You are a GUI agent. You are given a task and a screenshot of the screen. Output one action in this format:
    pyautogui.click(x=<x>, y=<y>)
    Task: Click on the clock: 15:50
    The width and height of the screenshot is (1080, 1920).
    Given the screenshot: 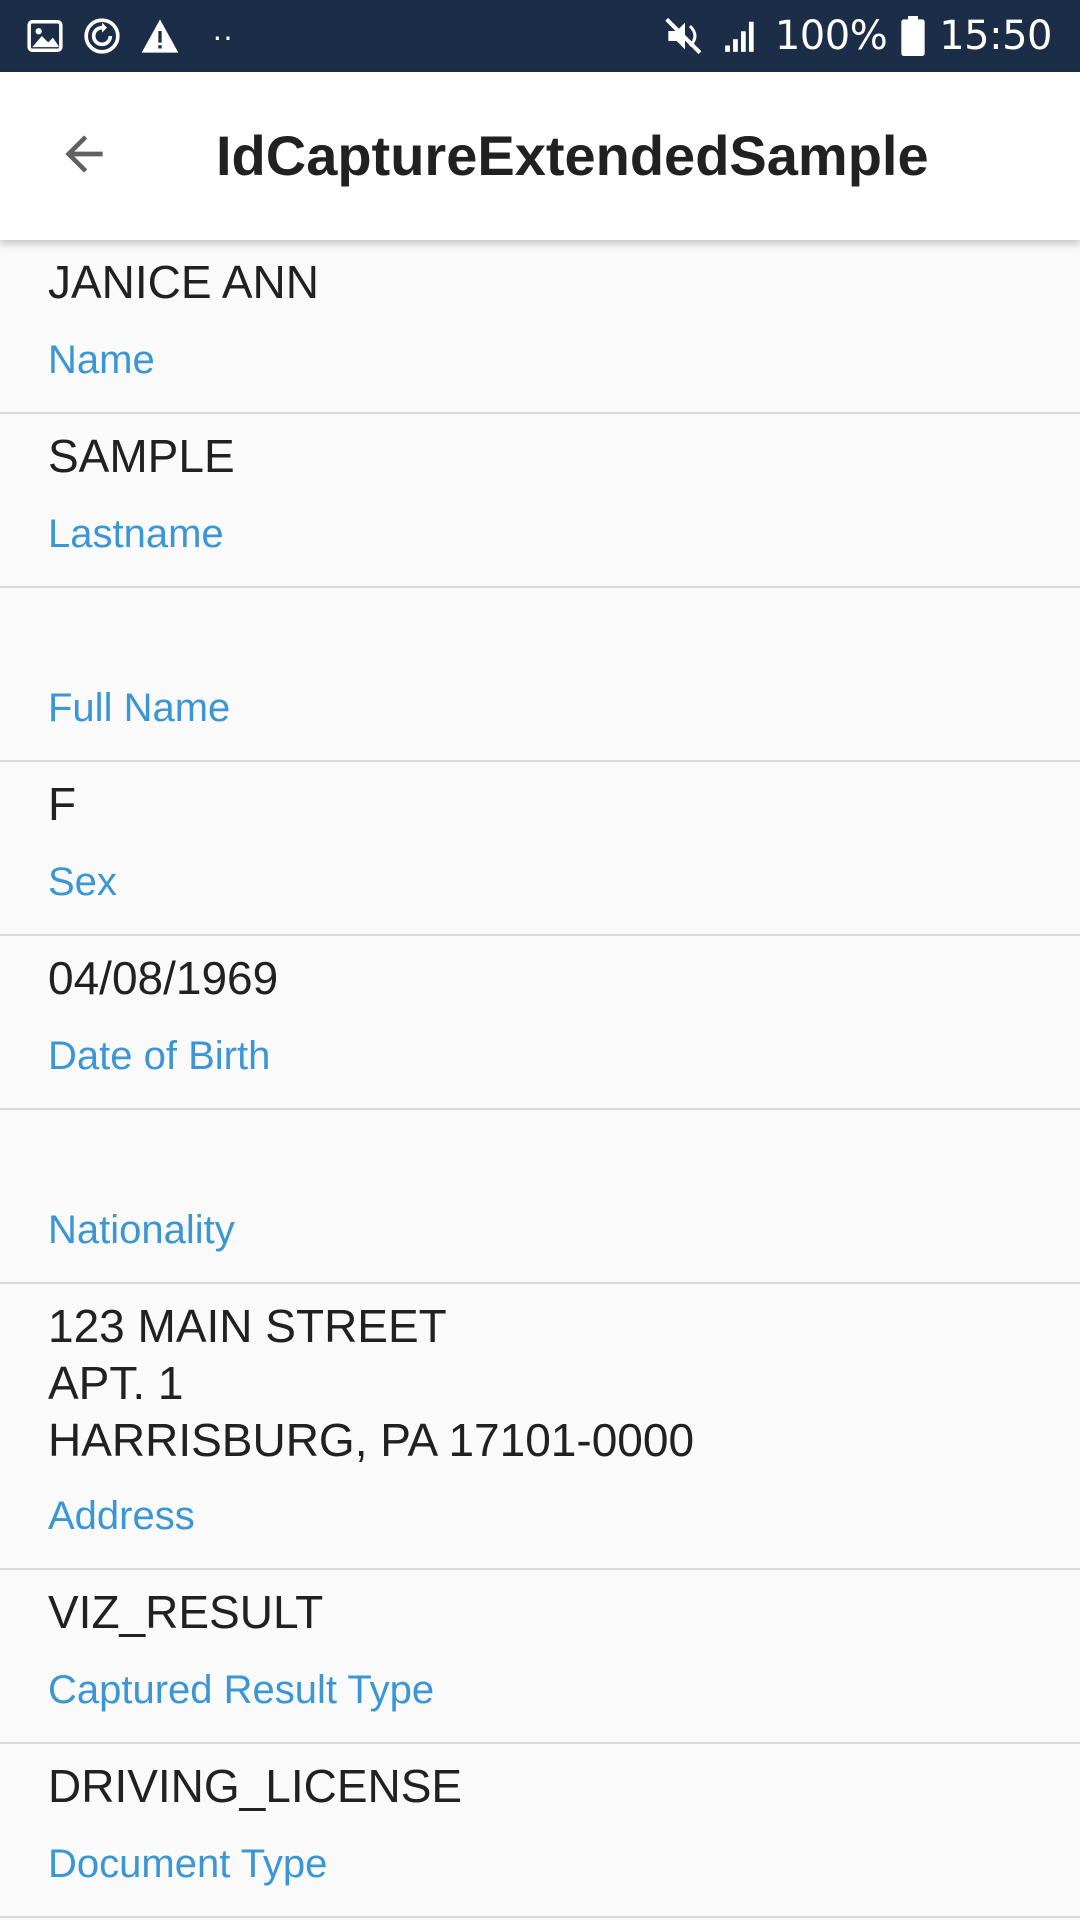 What is the action you would take?
    pyautogui.click(x=995, y=36)
    